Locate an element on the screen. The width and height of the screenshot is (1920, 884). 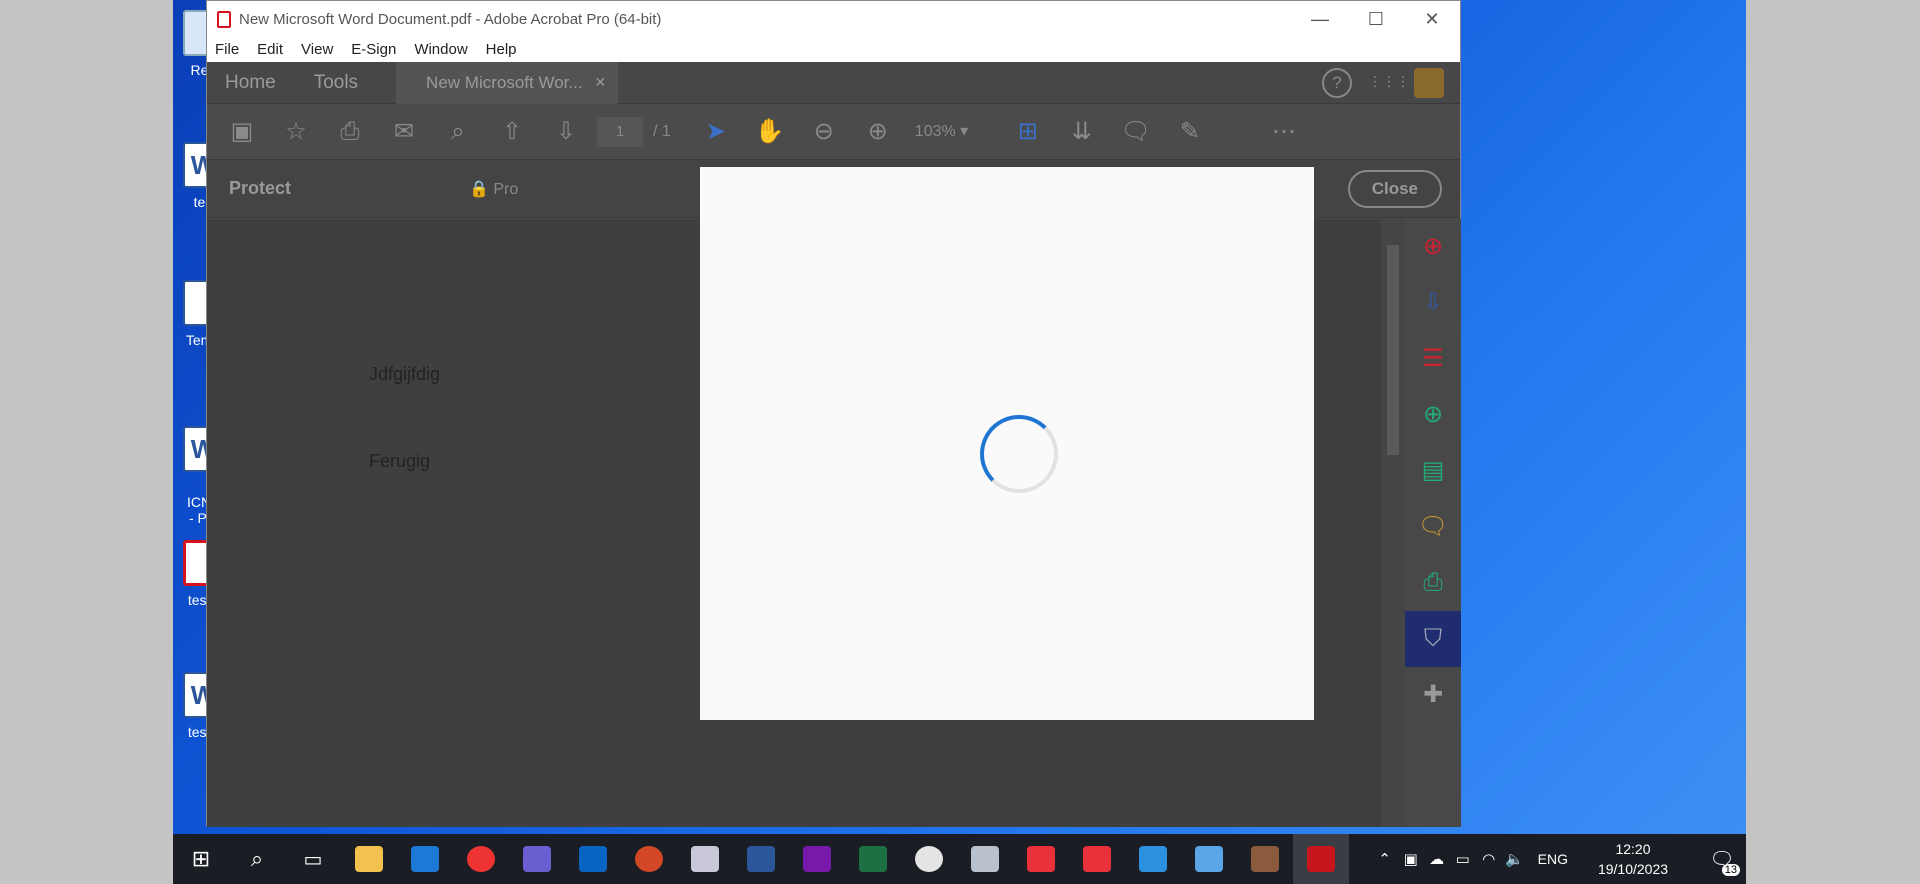
save-icon: ▣ is located at coordinates (242, 132).